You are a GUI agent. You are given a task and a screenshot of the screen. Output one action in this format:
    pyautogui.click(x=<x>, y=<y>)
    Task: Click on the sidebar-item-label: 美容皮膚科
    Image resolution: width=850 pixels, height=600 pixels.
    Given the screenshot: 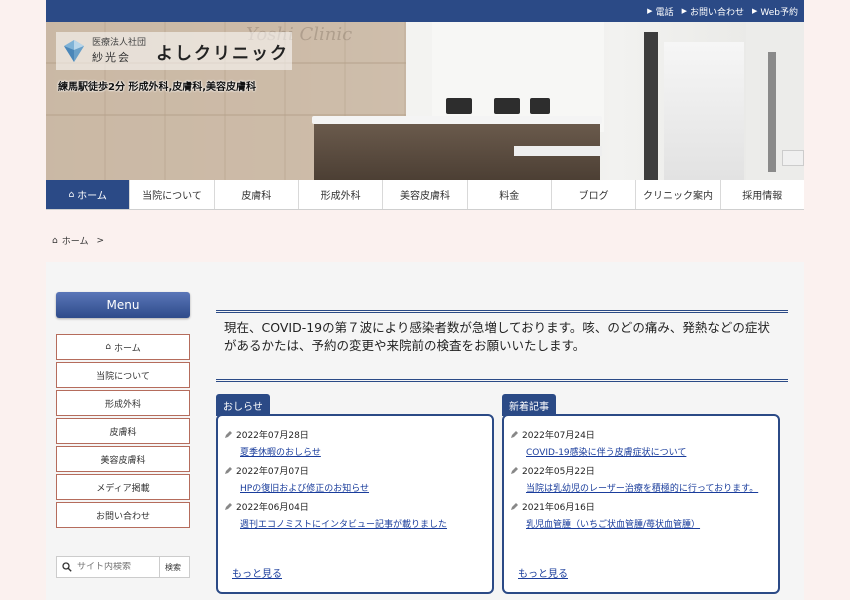 What is the action you would take?
    pyautogui.click(x=123, y=460)
    